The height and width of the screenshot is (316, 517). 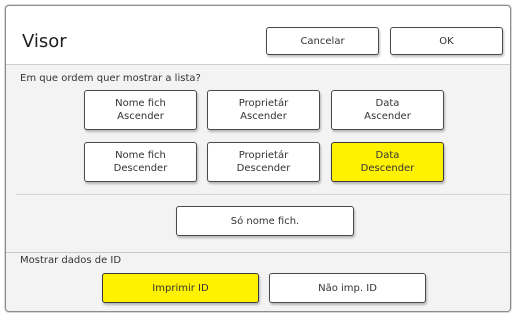 I want to click on sort-owner-descending-button: Proprietár Descender, so click(x=263, y=162).